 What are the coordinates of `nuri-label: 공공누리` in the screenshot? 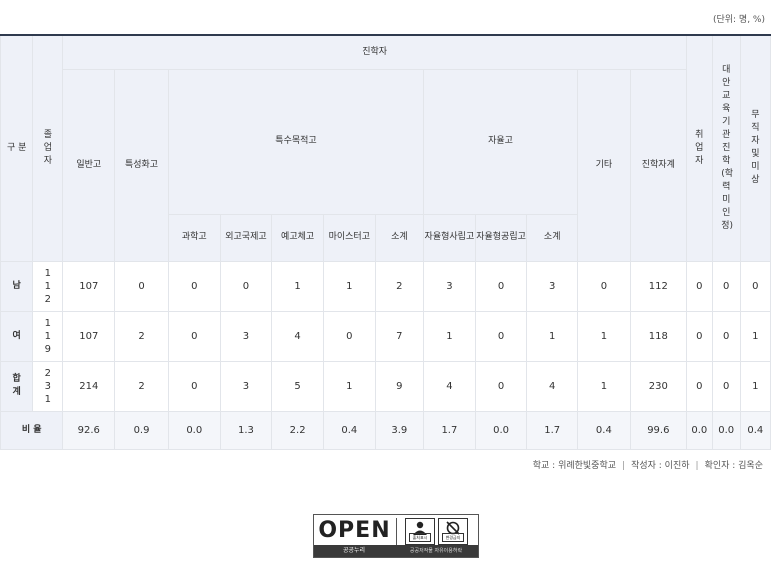 It's located at (354, 550).